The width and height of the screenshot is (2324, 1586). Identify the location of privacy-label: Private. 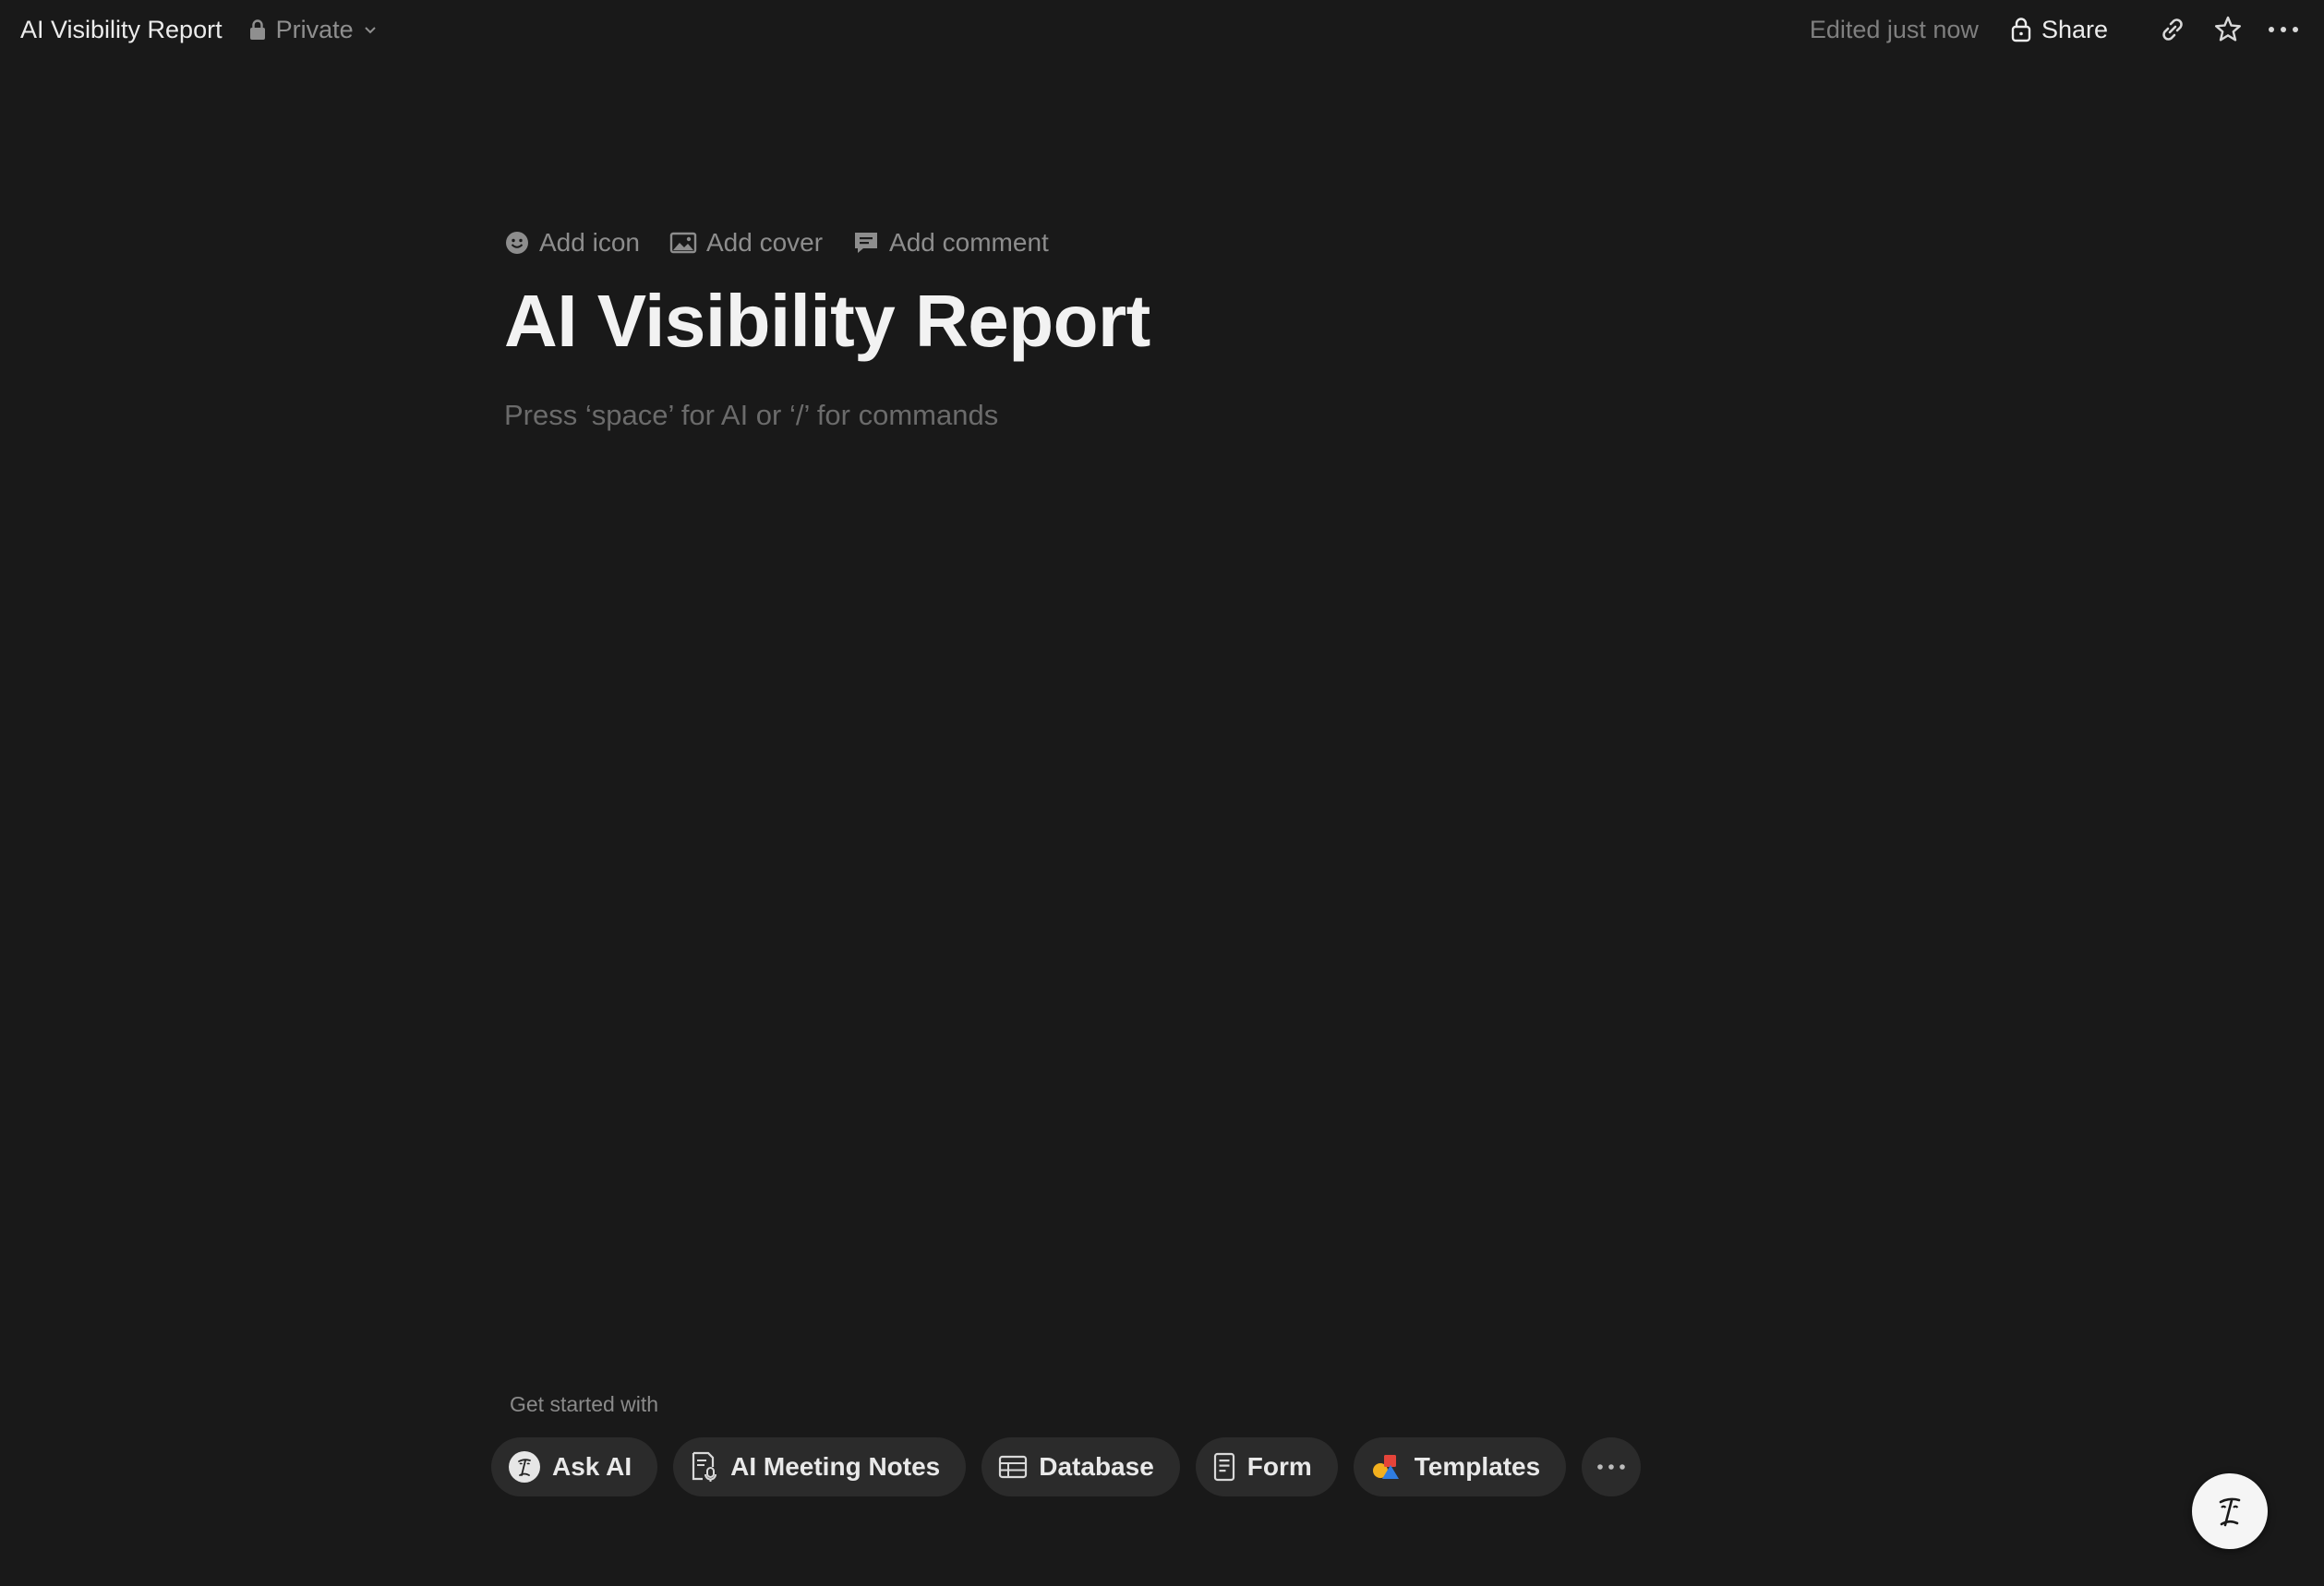
(314, 29).